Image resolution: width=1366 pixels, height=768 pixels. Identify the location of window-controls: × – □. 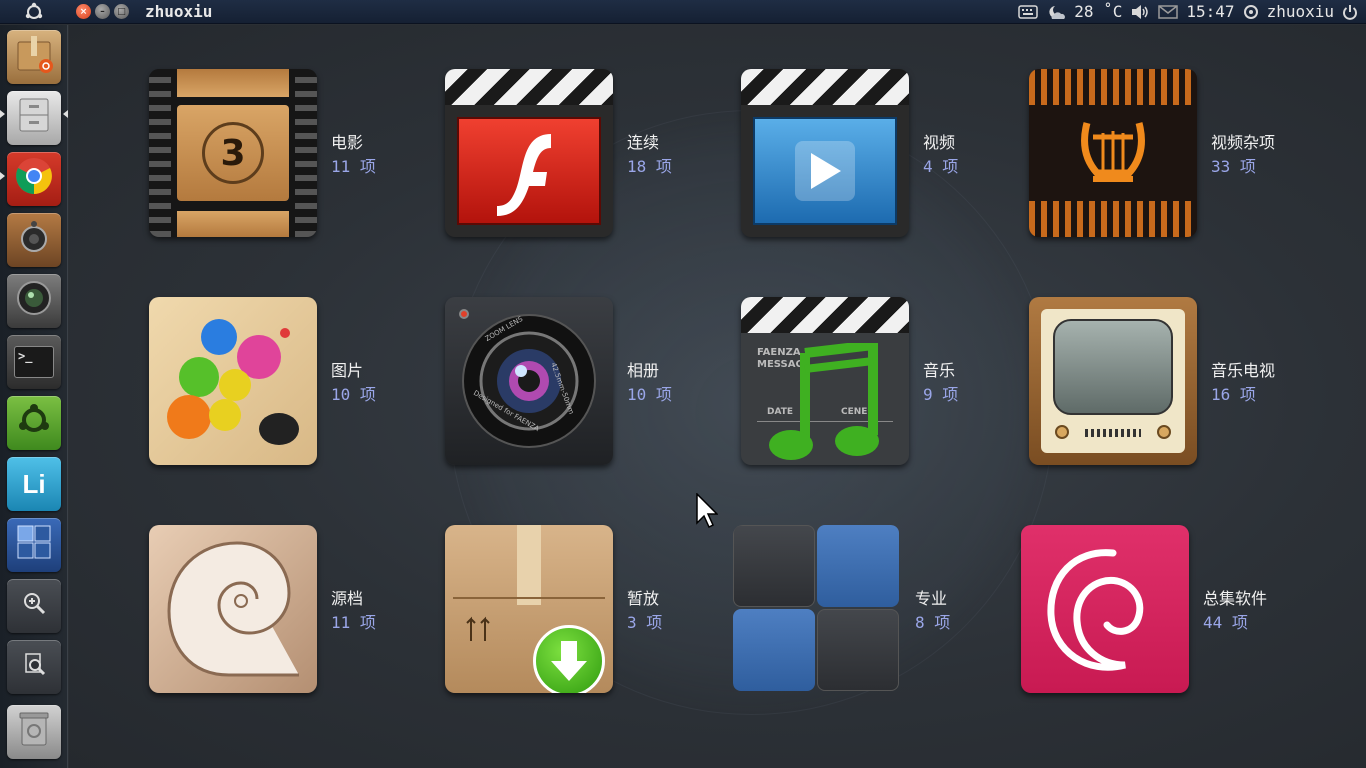
(102, 11).